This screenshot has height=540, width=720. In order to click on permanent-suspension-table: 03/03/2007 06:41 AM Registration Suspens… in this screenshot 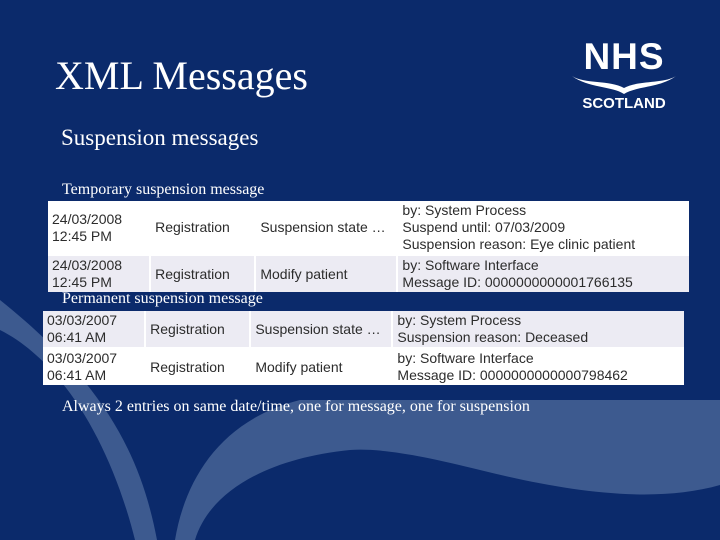, I will do `click(363, 348)`.